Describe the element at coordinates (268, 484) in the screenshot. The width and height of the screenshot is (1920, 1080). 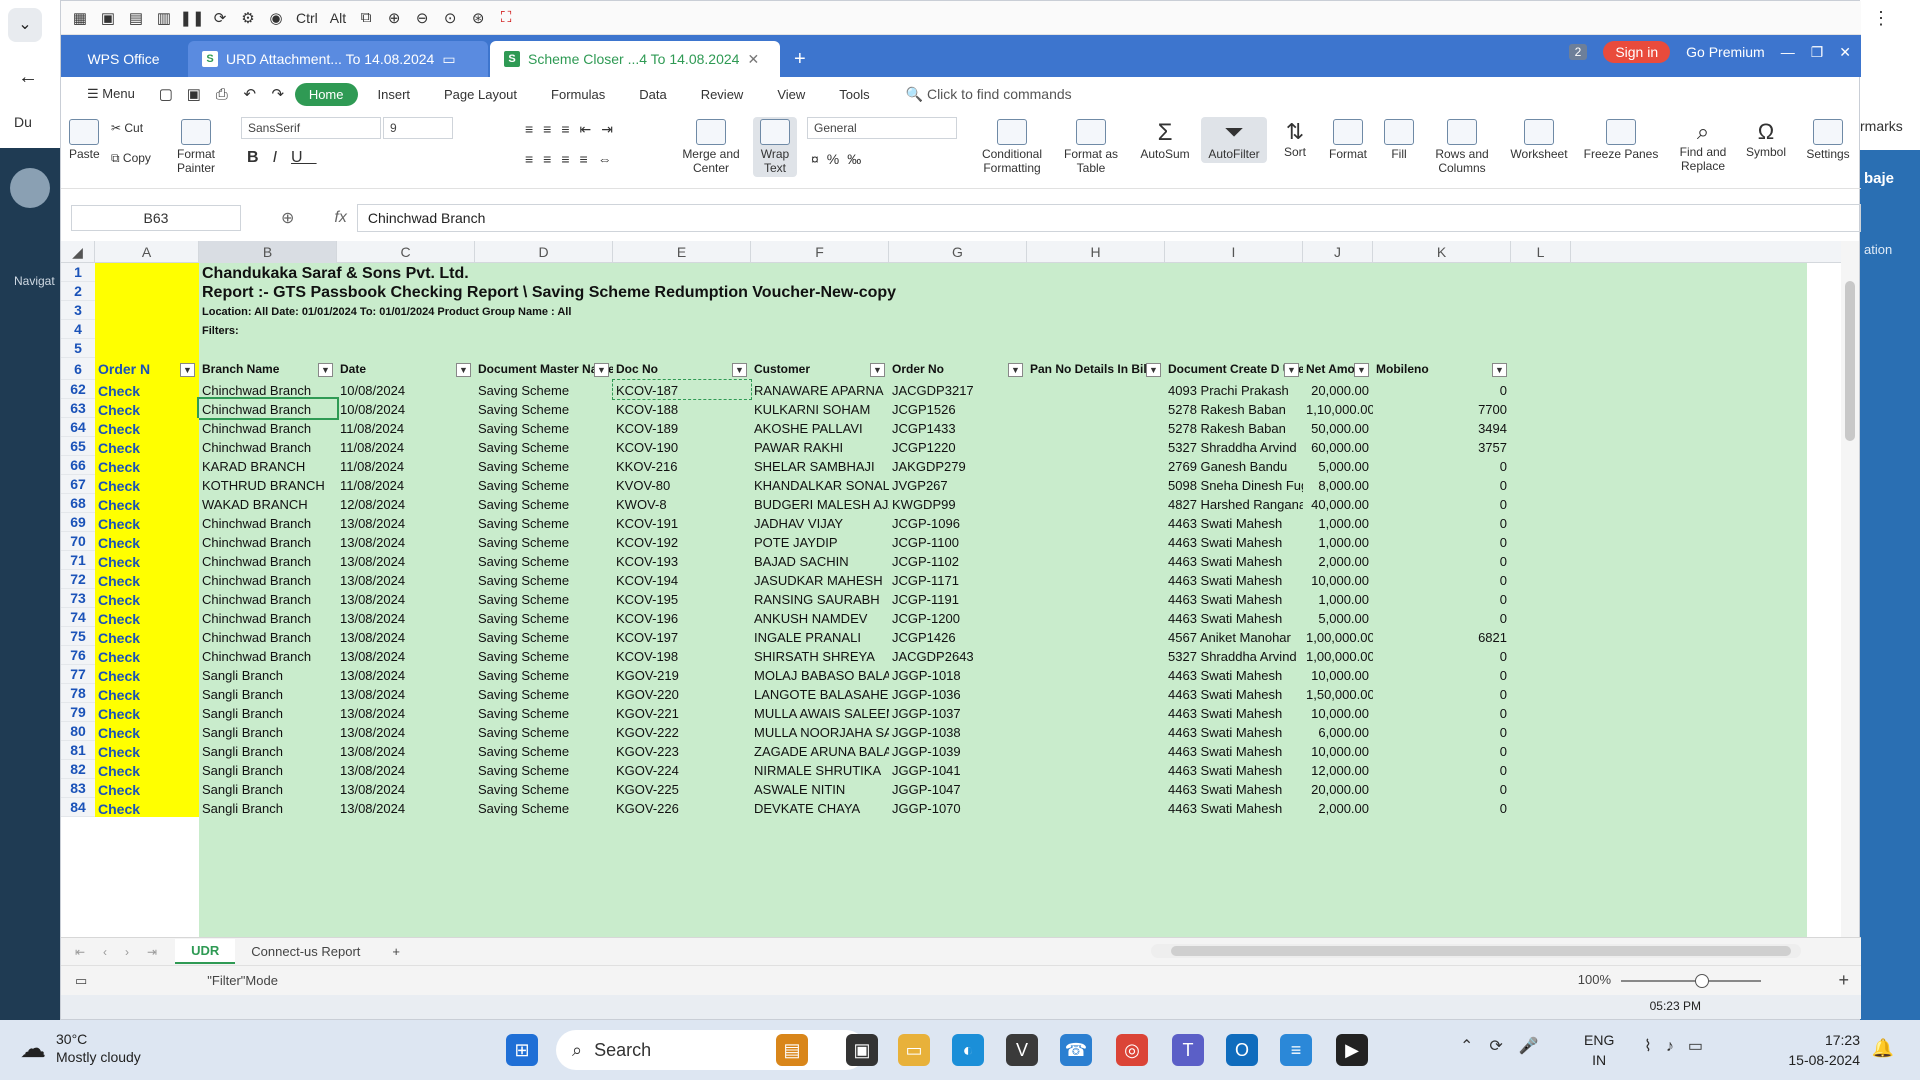
I see `cell-b: KOTHRUD BRANCH` at that location.